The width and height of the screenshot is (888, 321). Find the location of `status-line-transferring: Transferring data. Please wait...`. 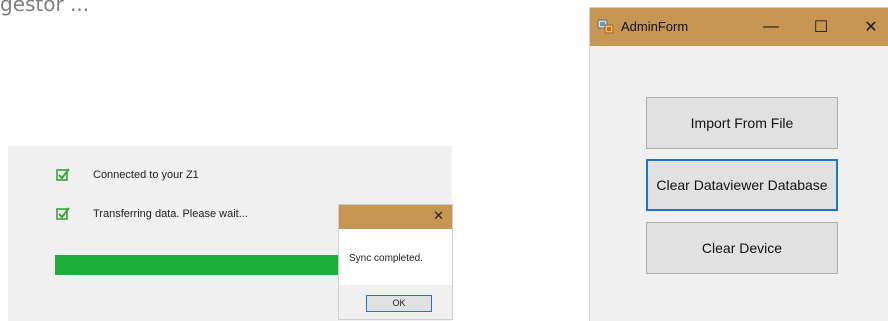

status-line-transferring: Transferring data. Please wait... is located at coordinates (152, 214).